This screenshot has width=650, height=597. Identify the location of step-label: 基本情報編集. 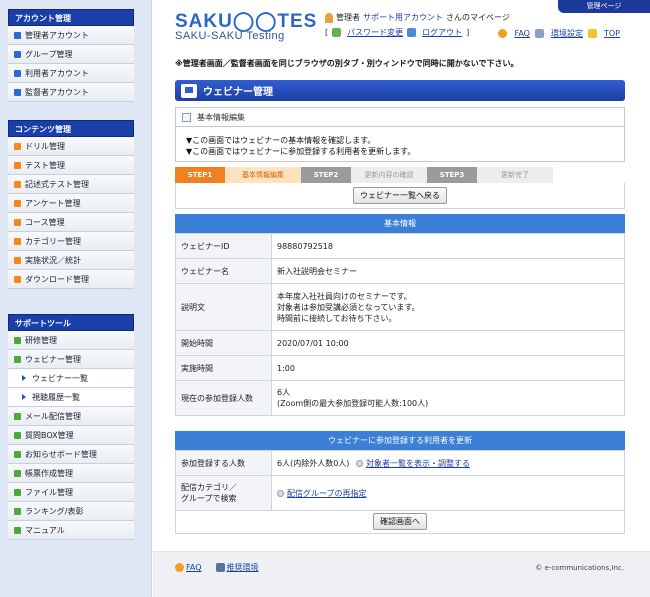
(263, 175).